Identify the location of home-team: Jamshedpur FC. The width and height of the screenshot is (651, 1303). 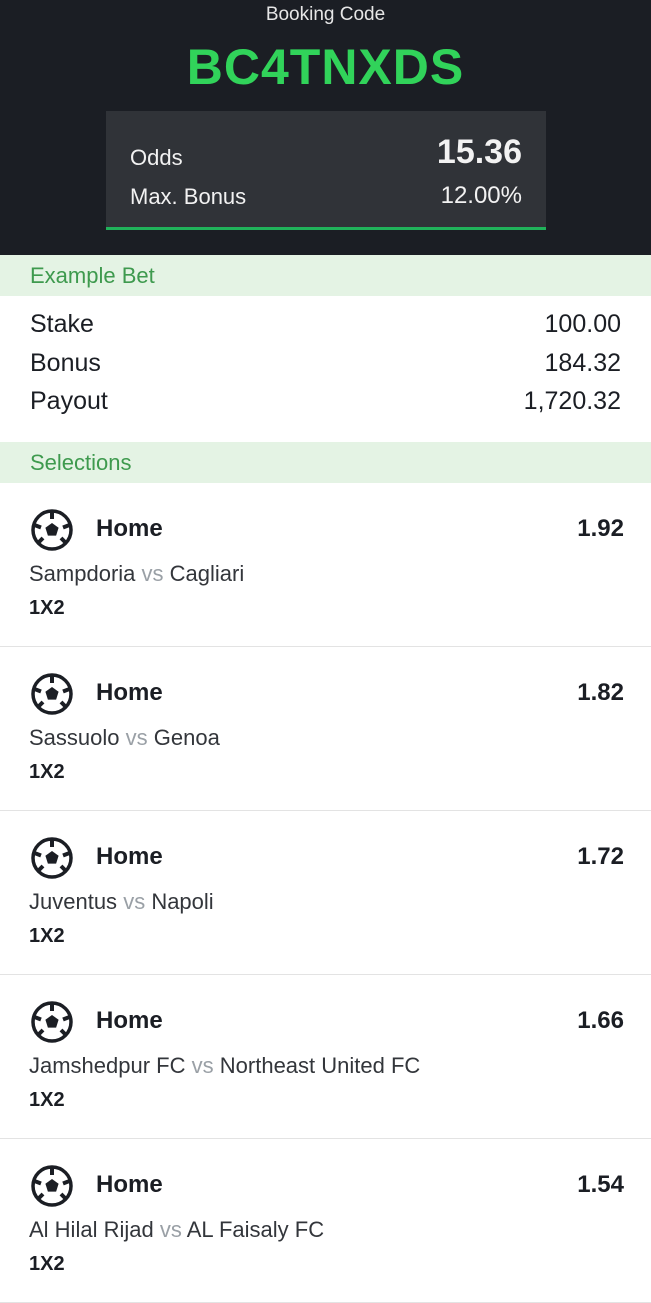
(107, 1065).